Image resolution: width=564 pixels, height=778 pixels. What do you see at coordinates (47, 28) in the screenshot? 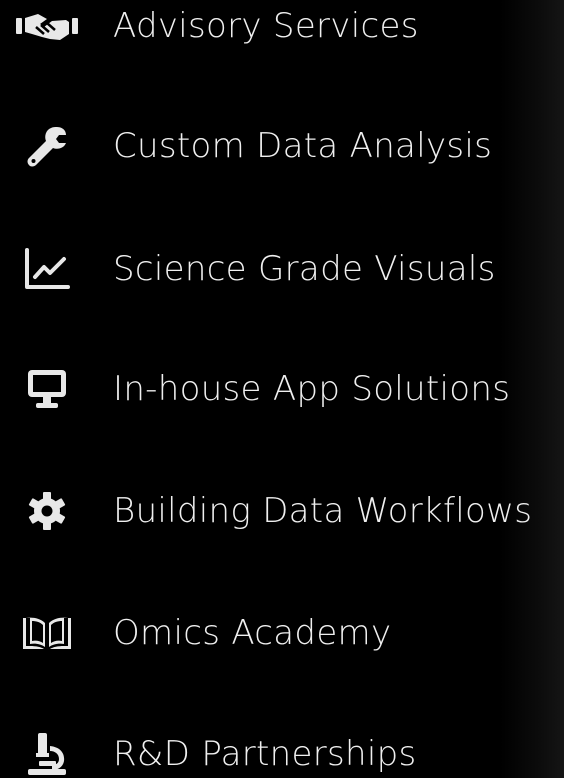
I see `handshake-icon` at bounding box center [47, 28].